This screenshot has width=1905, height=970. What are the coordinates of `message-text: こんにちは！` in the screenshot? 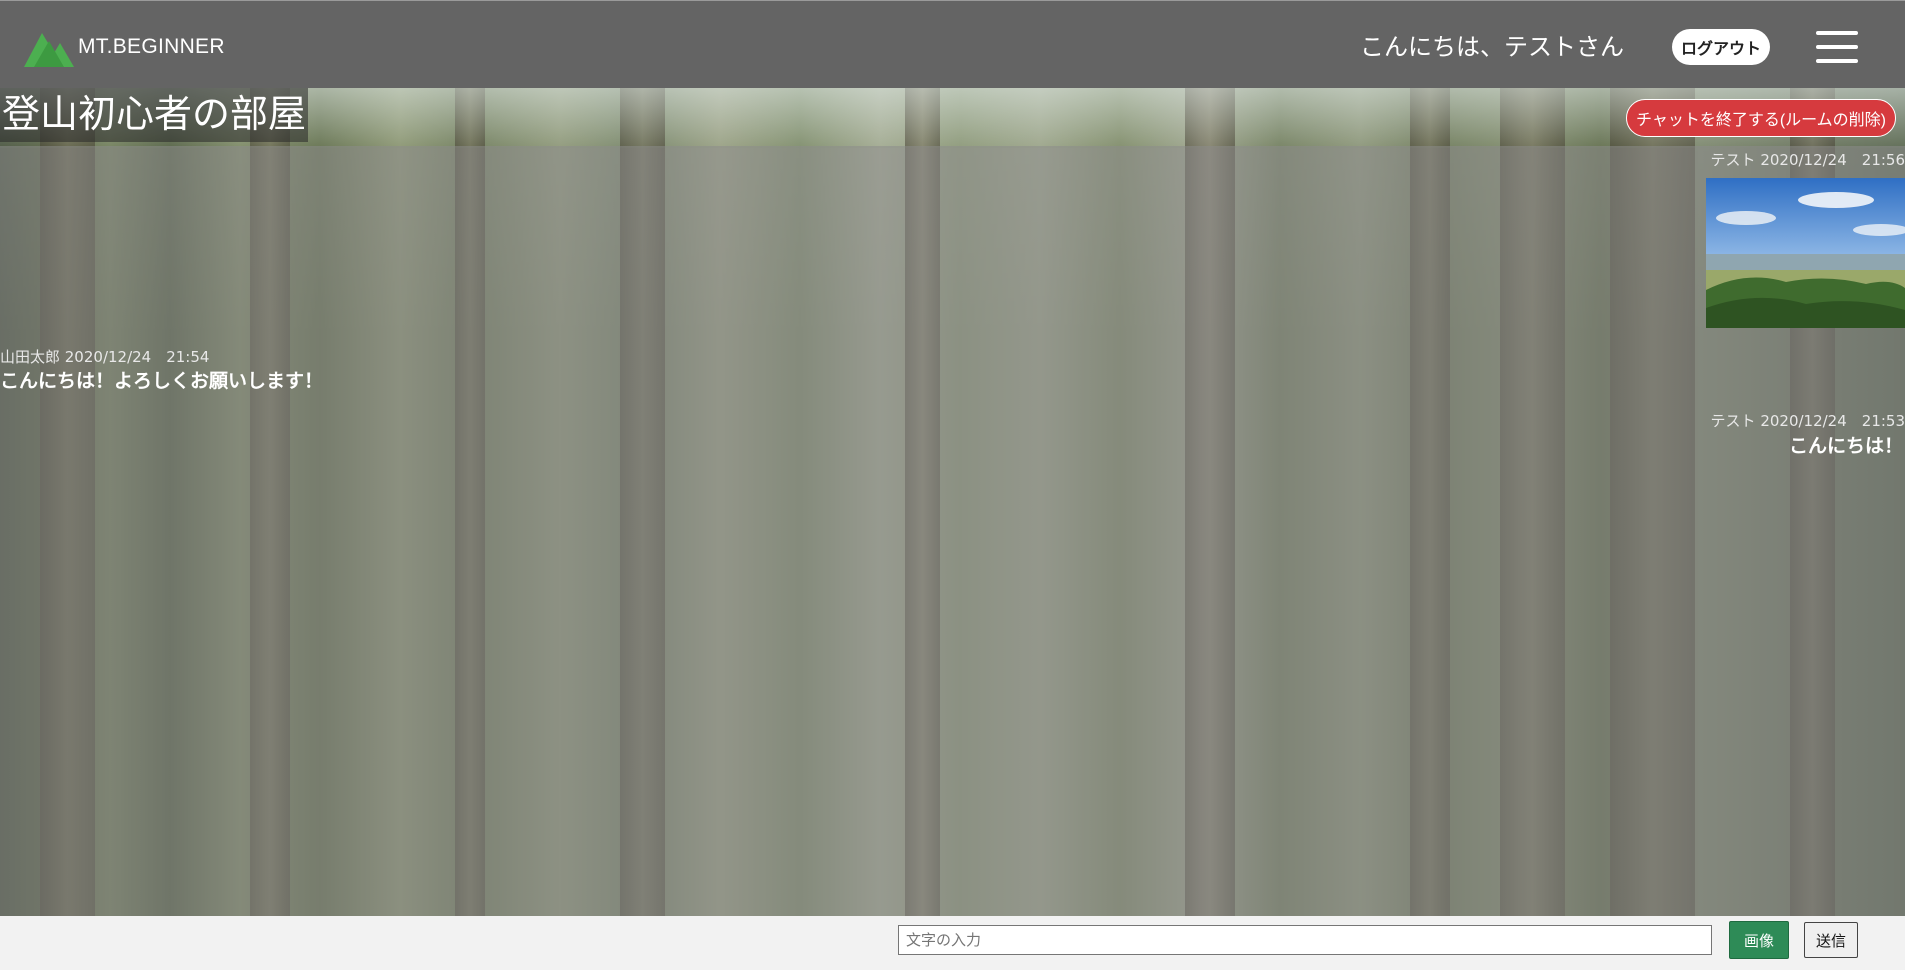 It's located at (1845, 446).